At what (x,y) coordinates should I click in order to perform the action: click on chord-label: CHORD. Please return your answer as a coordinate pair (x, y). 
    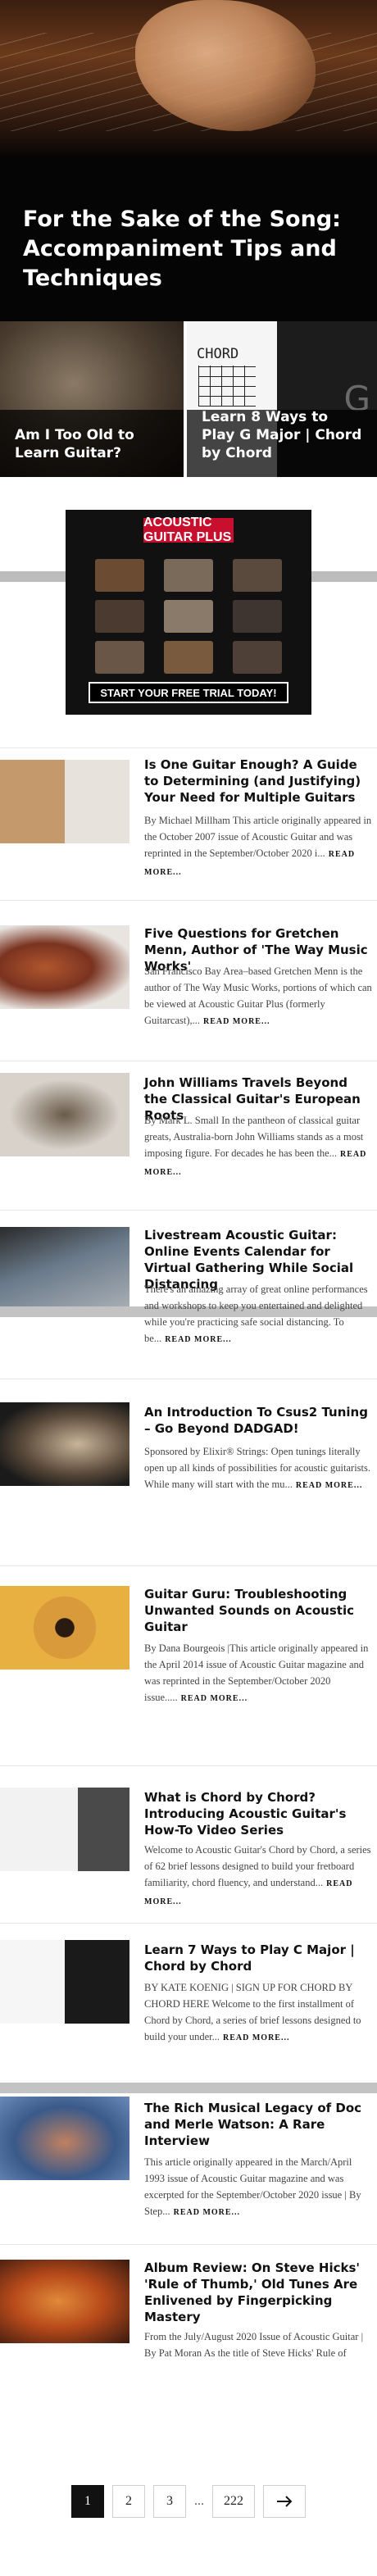
    Looking at the image, I should click on (218, 354).